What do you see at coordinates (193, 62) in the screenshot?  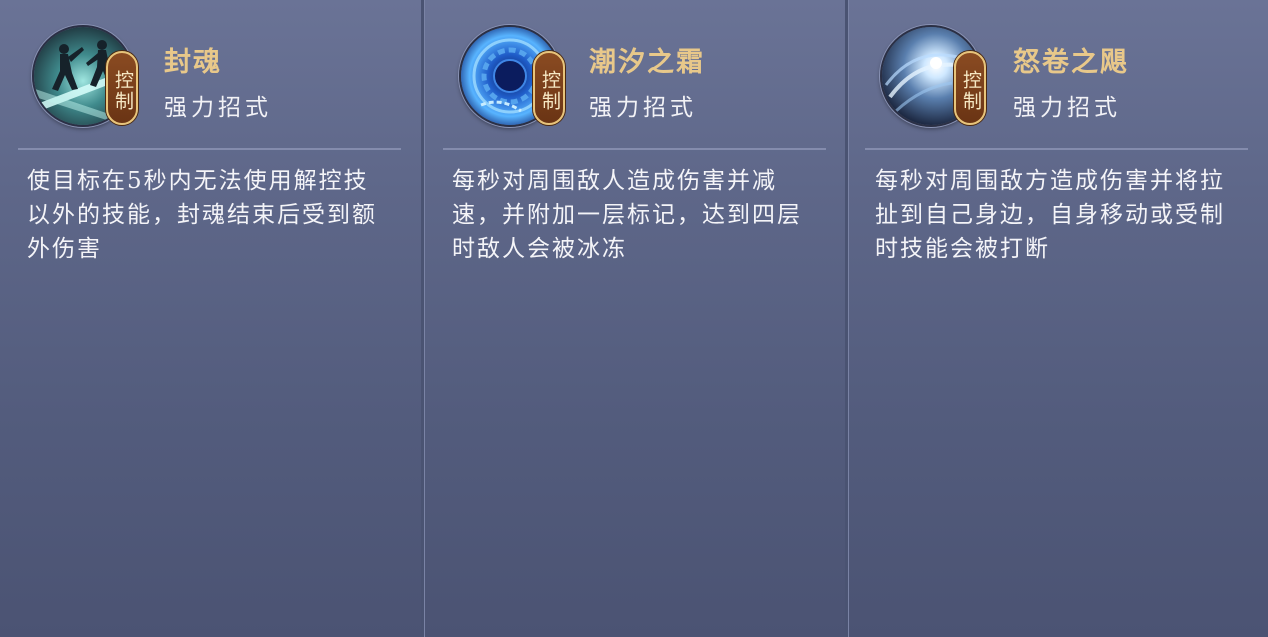 I see `skill-name: 封魂` at bounding box center [193, 62].